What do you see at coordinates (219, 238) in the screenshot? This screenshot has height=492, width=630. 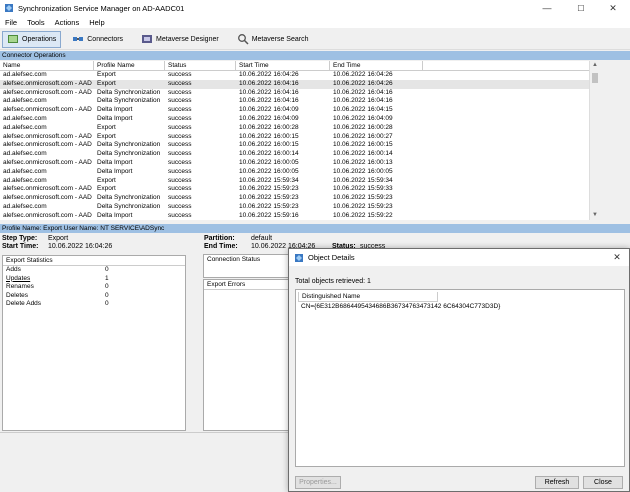 I see `partition-row: Partition:` at bounding box center [219, 238].